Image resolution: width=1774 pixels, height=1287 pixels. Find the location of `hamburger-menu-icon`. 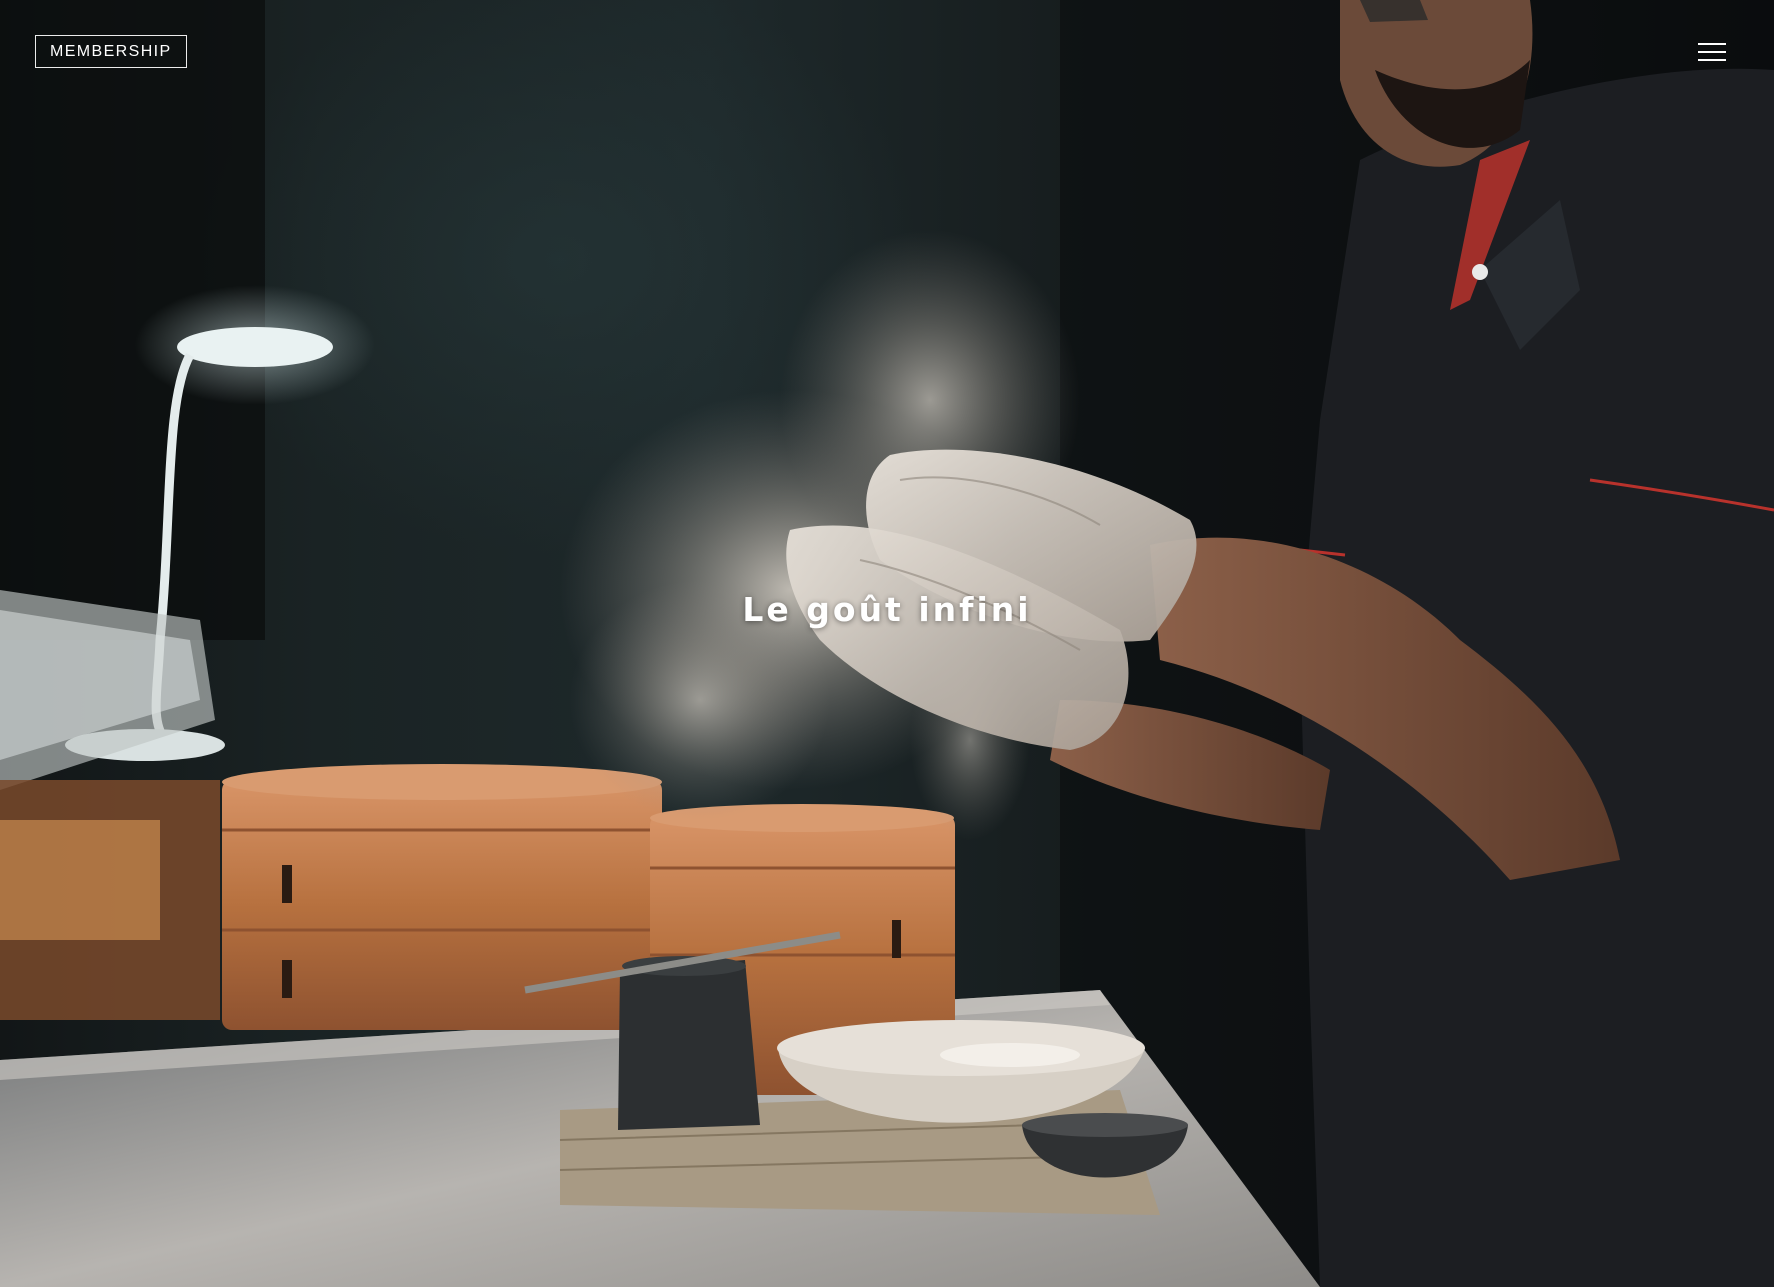

hamburger-menu-icon is located at coordinates (1711, 52).